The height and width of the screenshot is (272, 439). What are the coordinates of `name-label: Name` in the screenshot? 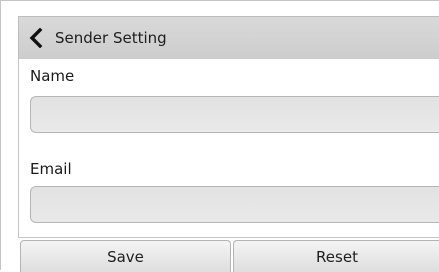 It's located at (52, 76).